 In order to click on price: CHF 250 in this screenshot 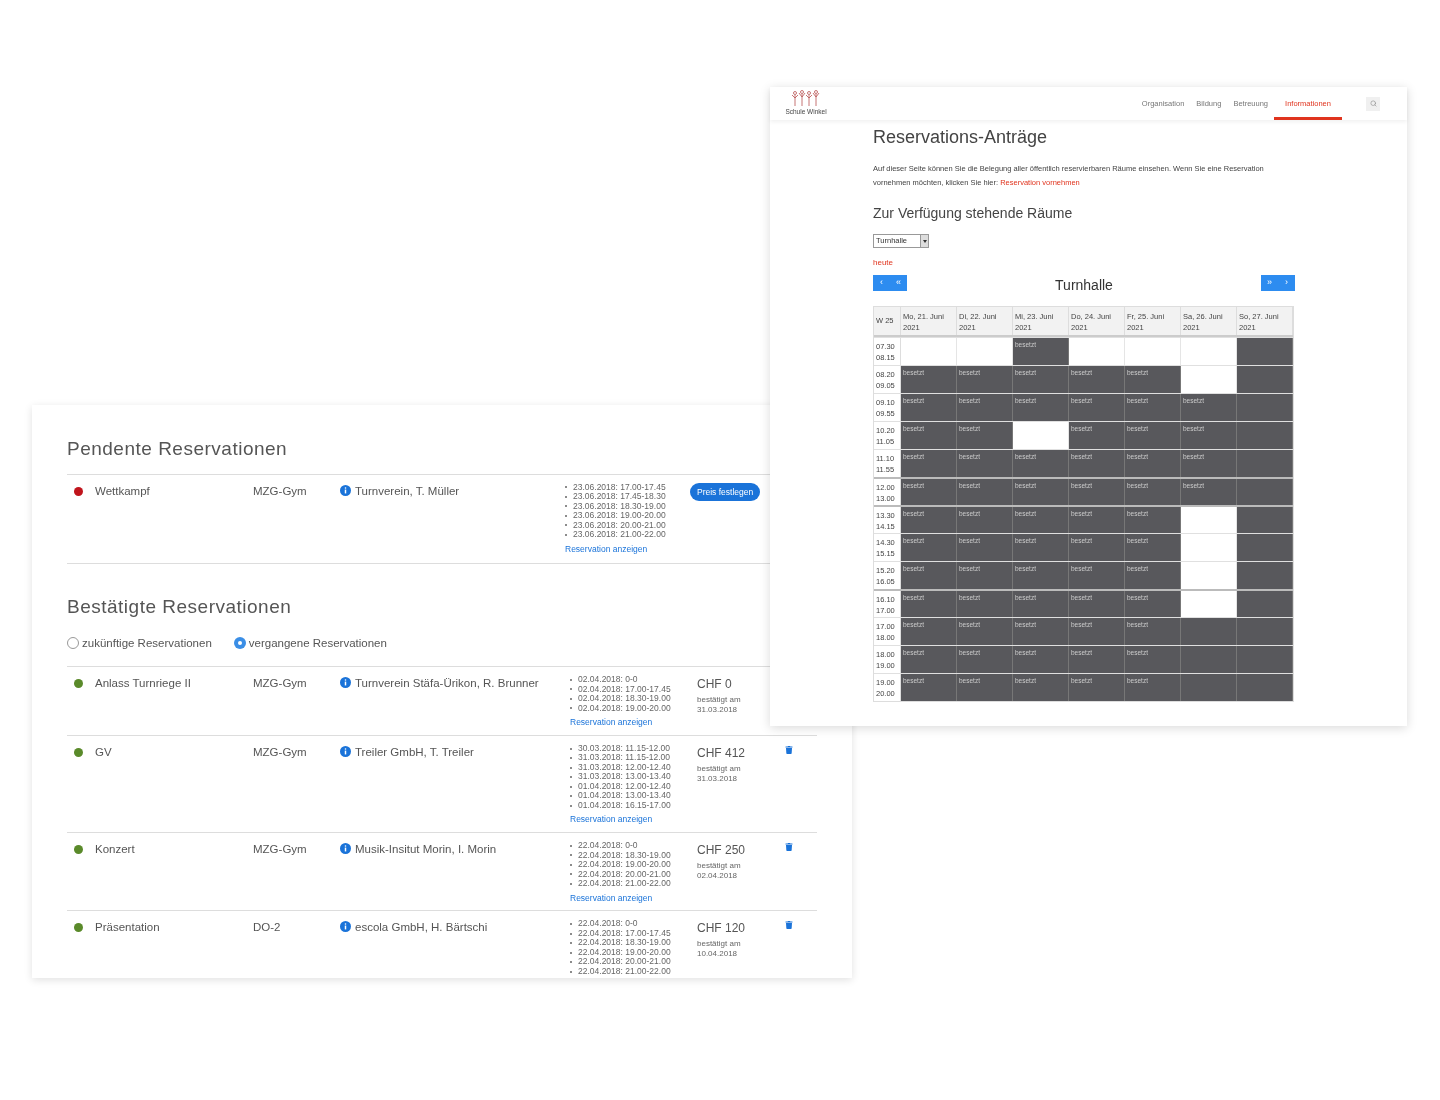, I will do `click(722, 850)`.